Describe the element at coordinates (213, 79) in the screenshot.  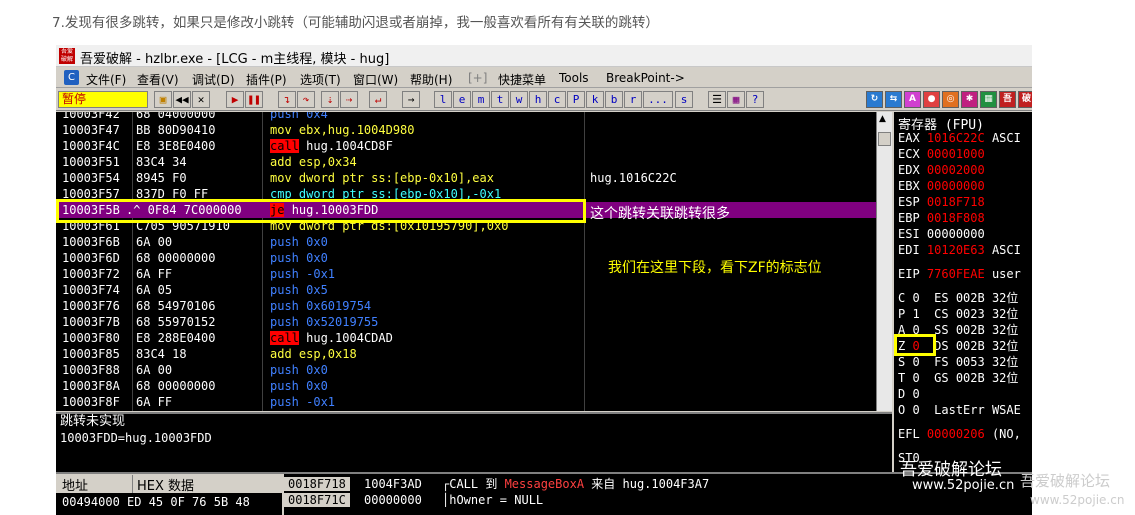
I see `menu-debug: 调试(D)` at that location.